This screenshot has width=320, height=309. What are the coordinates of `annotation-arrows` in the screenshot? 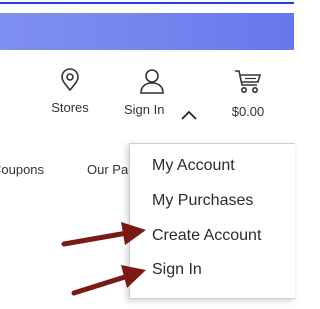 It's located at (103, 259).